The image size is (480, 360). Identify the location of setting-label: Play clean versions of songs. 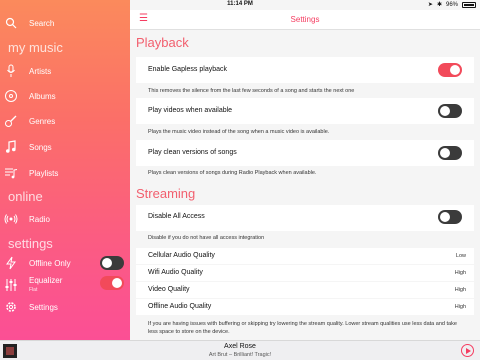
(192, 152).